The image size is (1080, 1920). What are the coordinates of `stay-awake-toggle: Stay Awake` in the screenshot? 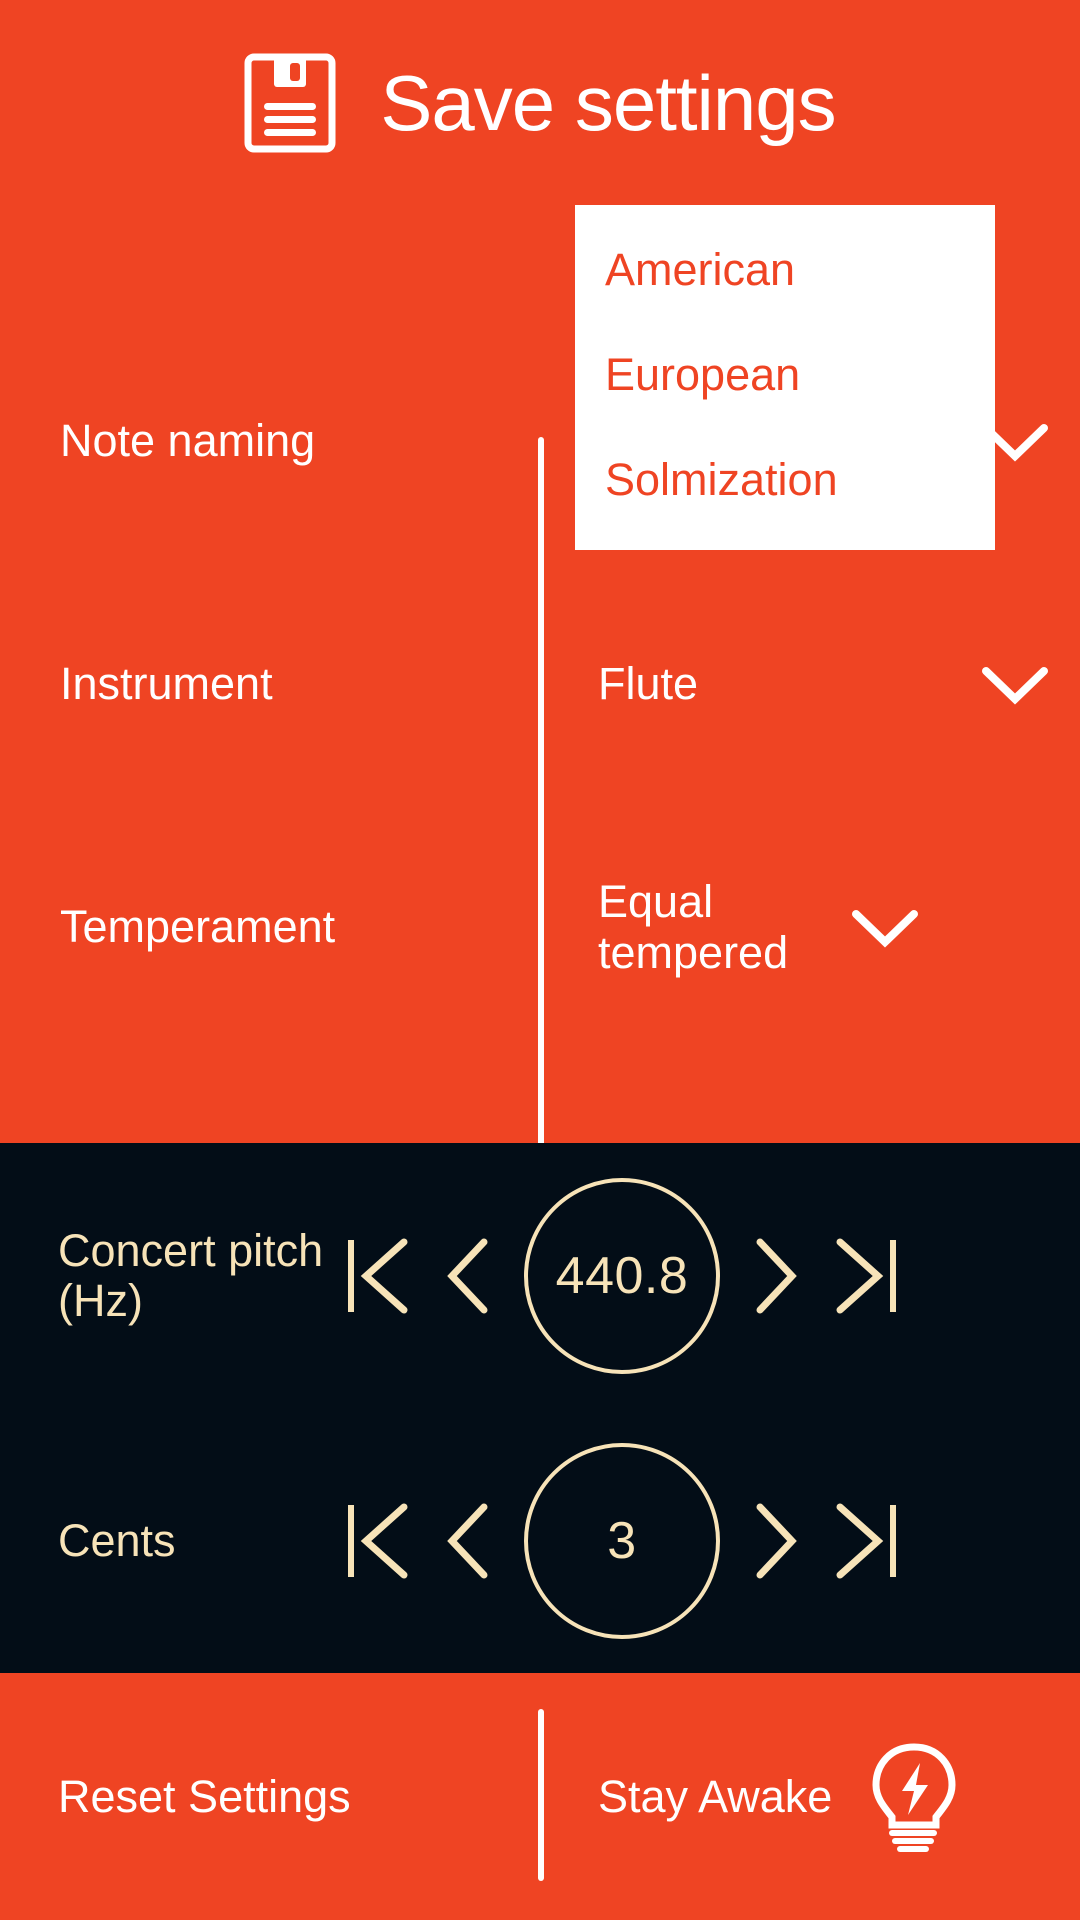 It's located at (809, 1797).